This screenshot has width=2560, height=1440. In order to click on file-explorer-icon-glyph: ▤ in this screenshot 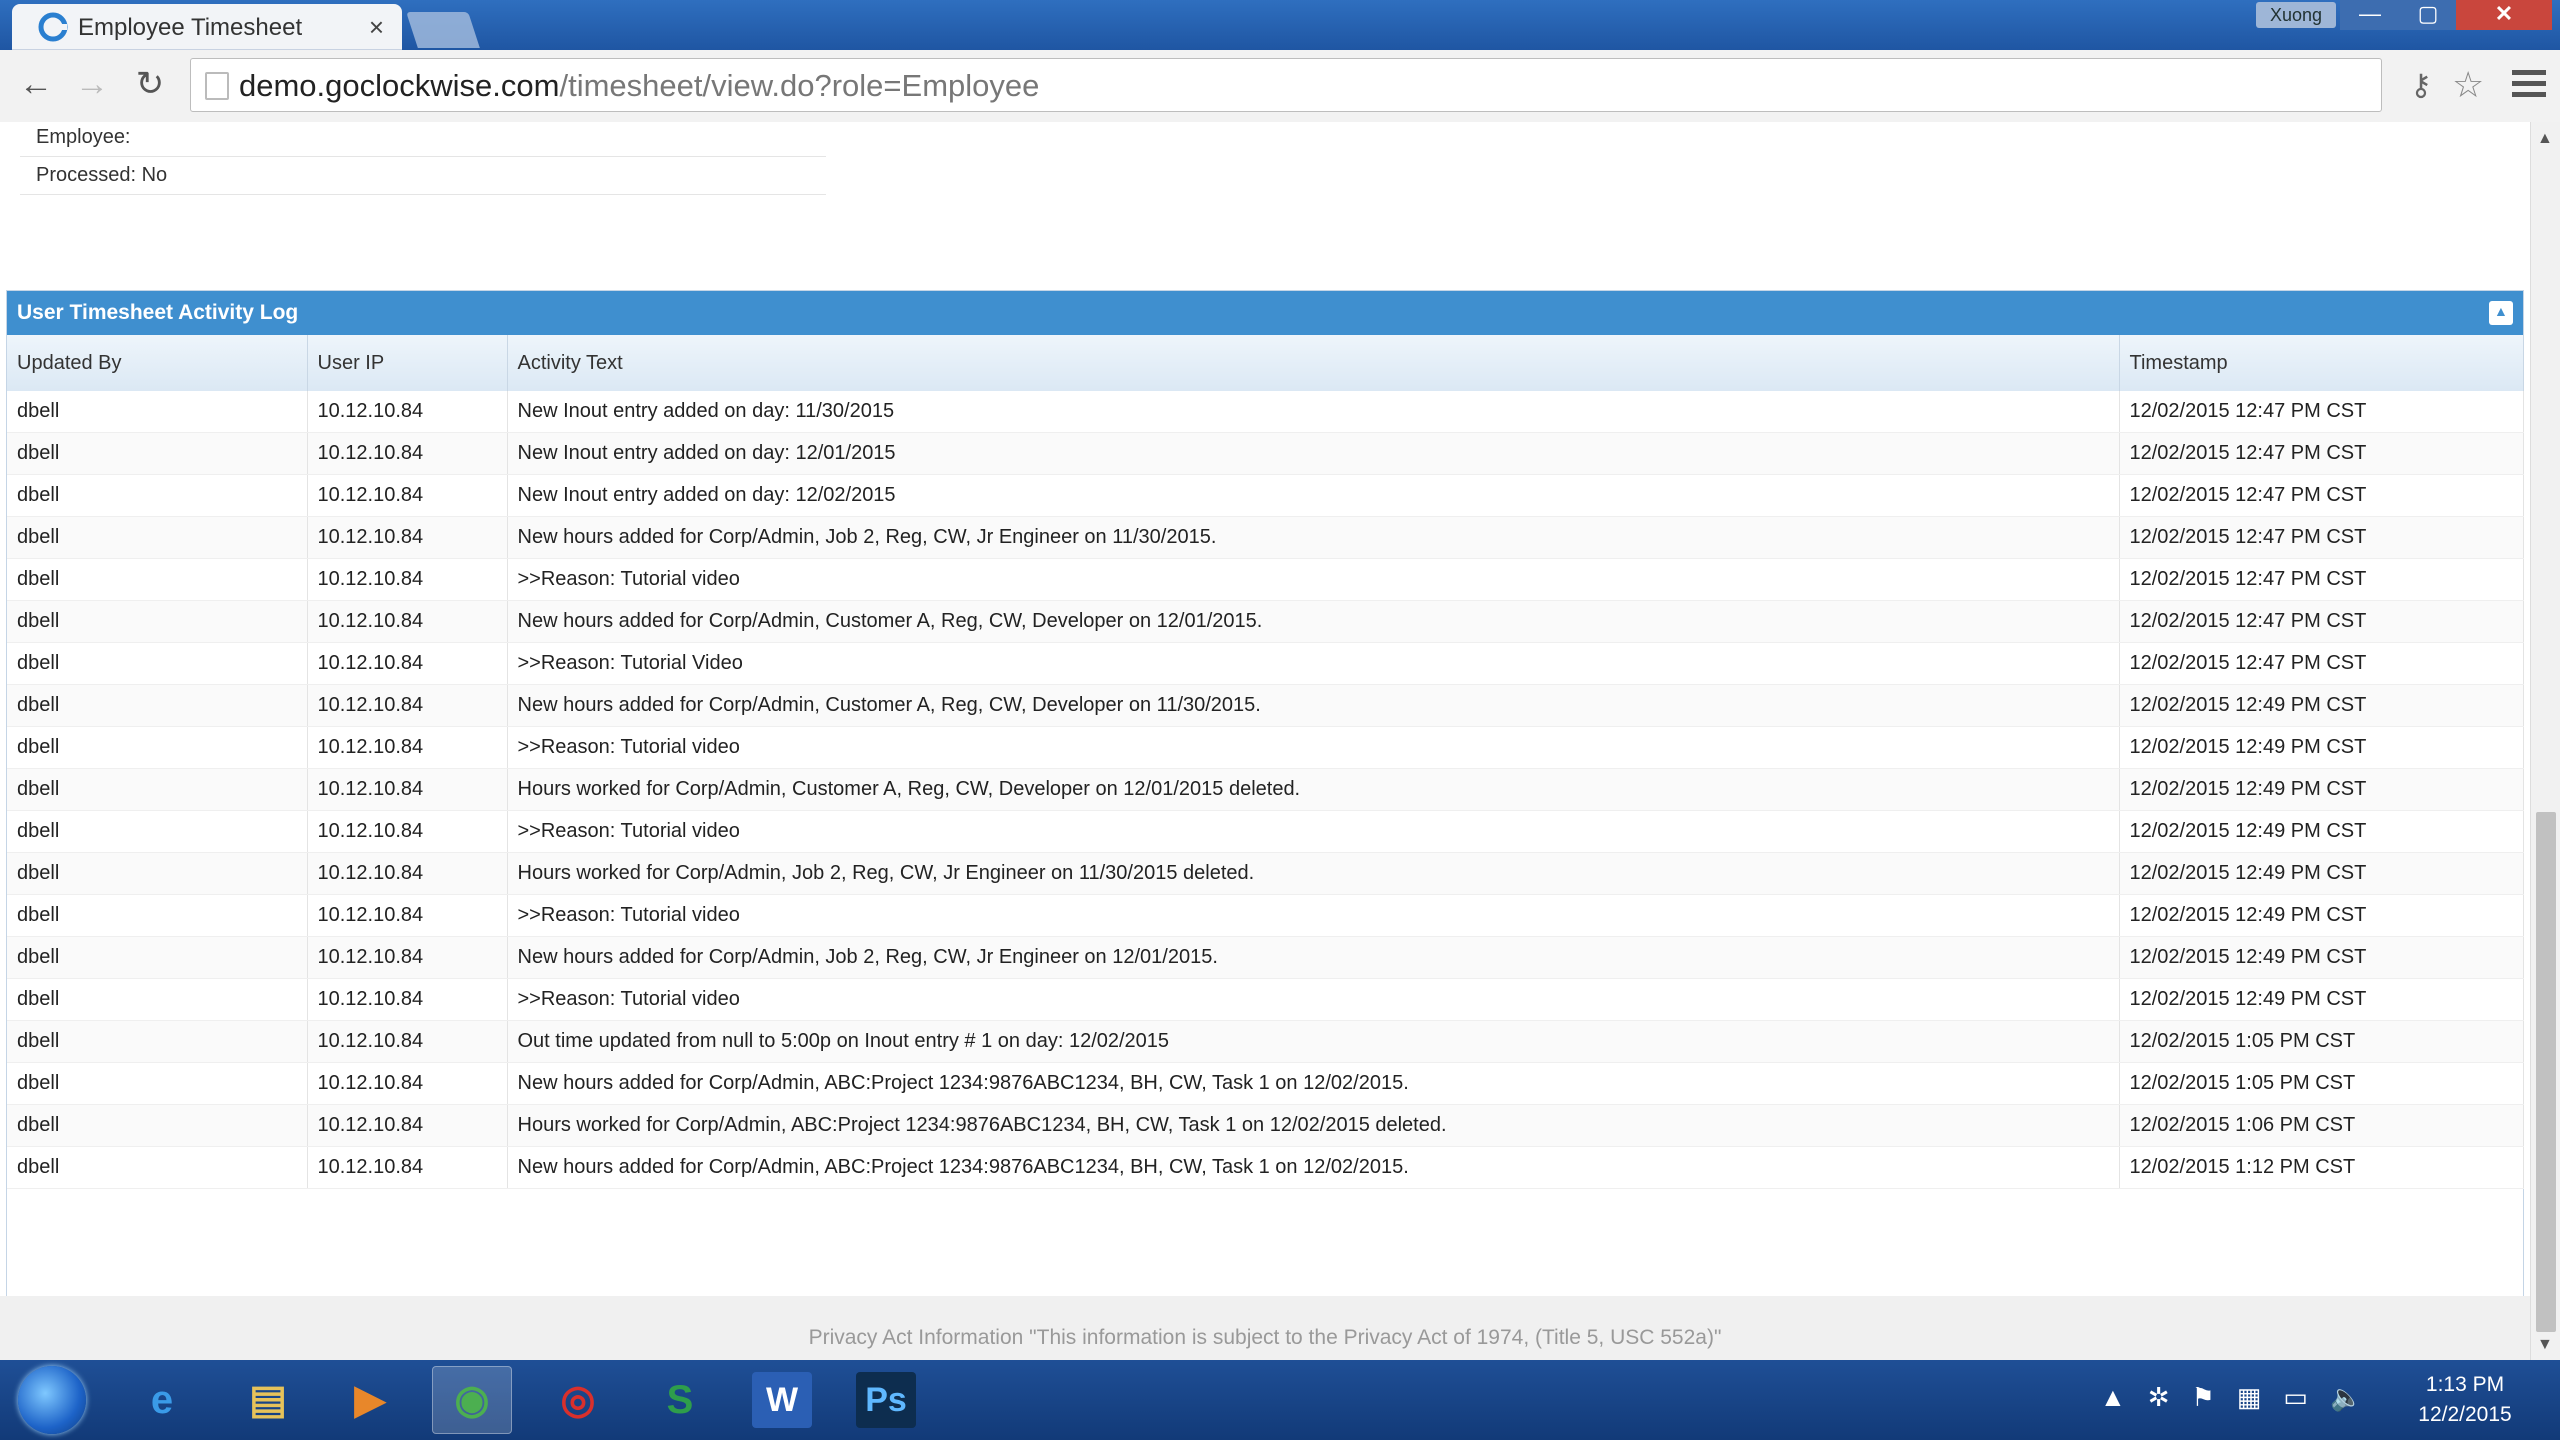, I will do `click(268, 1400)`.